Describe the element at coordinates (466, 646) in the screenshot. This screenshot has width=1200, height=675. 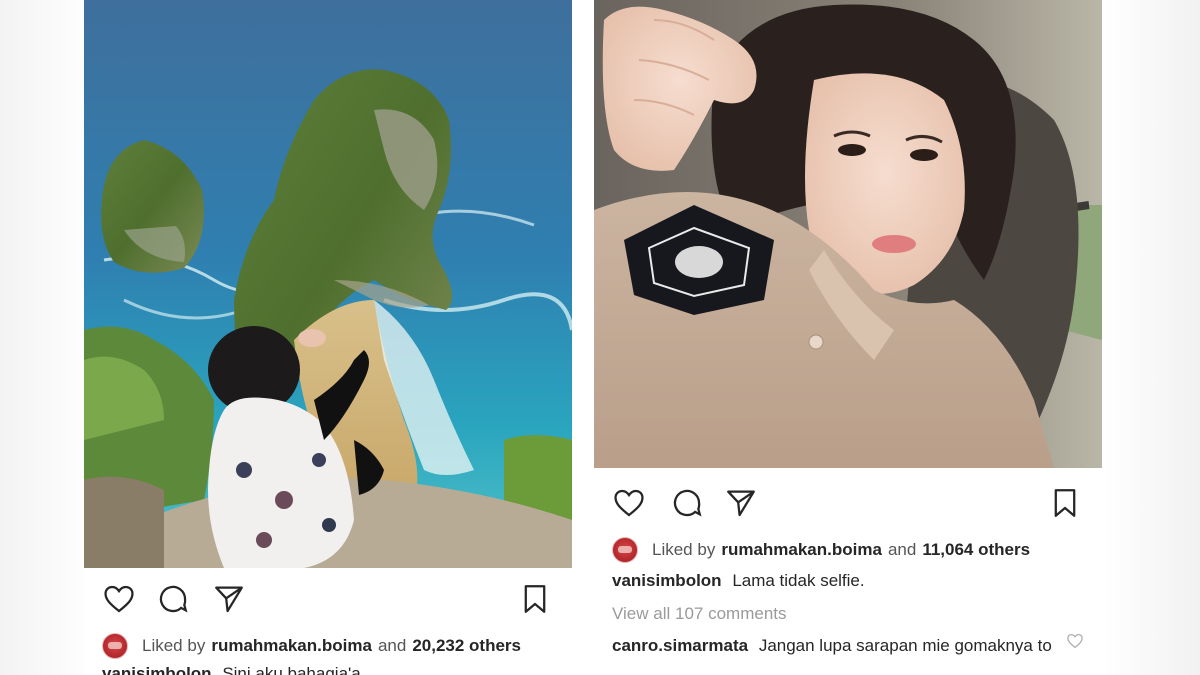
I see `likes-count-others: 20,232 others` at that location.